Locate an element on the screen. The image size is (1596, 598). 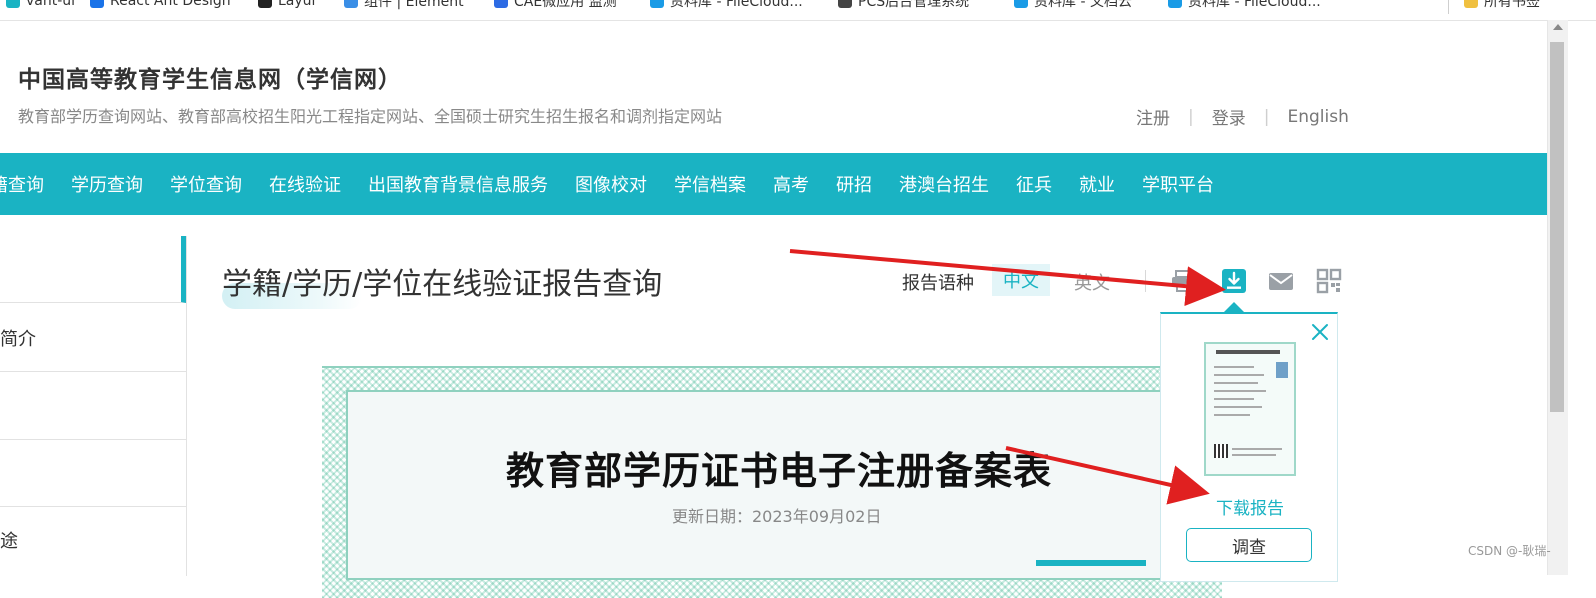
nav-item: 出国教育背景信息服务 is located at coordinates (458, 184).